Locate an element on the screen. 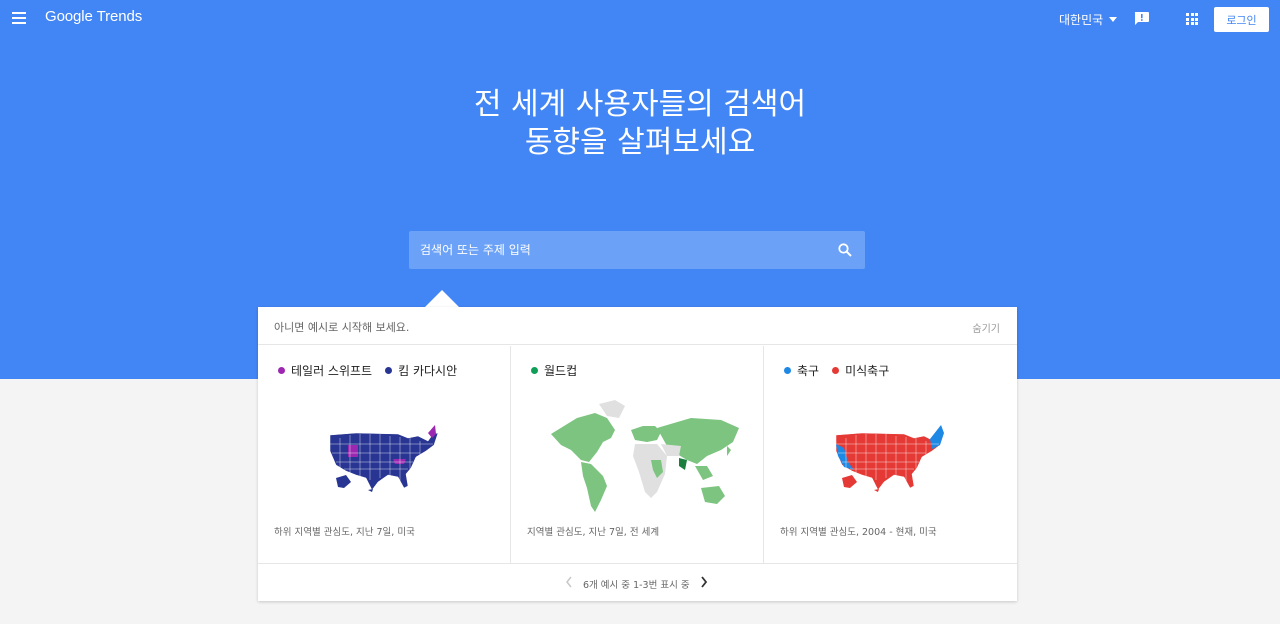 This screenshot has width=1280, height=624. chevron-down-icon is located at coordinates (1113, 19).